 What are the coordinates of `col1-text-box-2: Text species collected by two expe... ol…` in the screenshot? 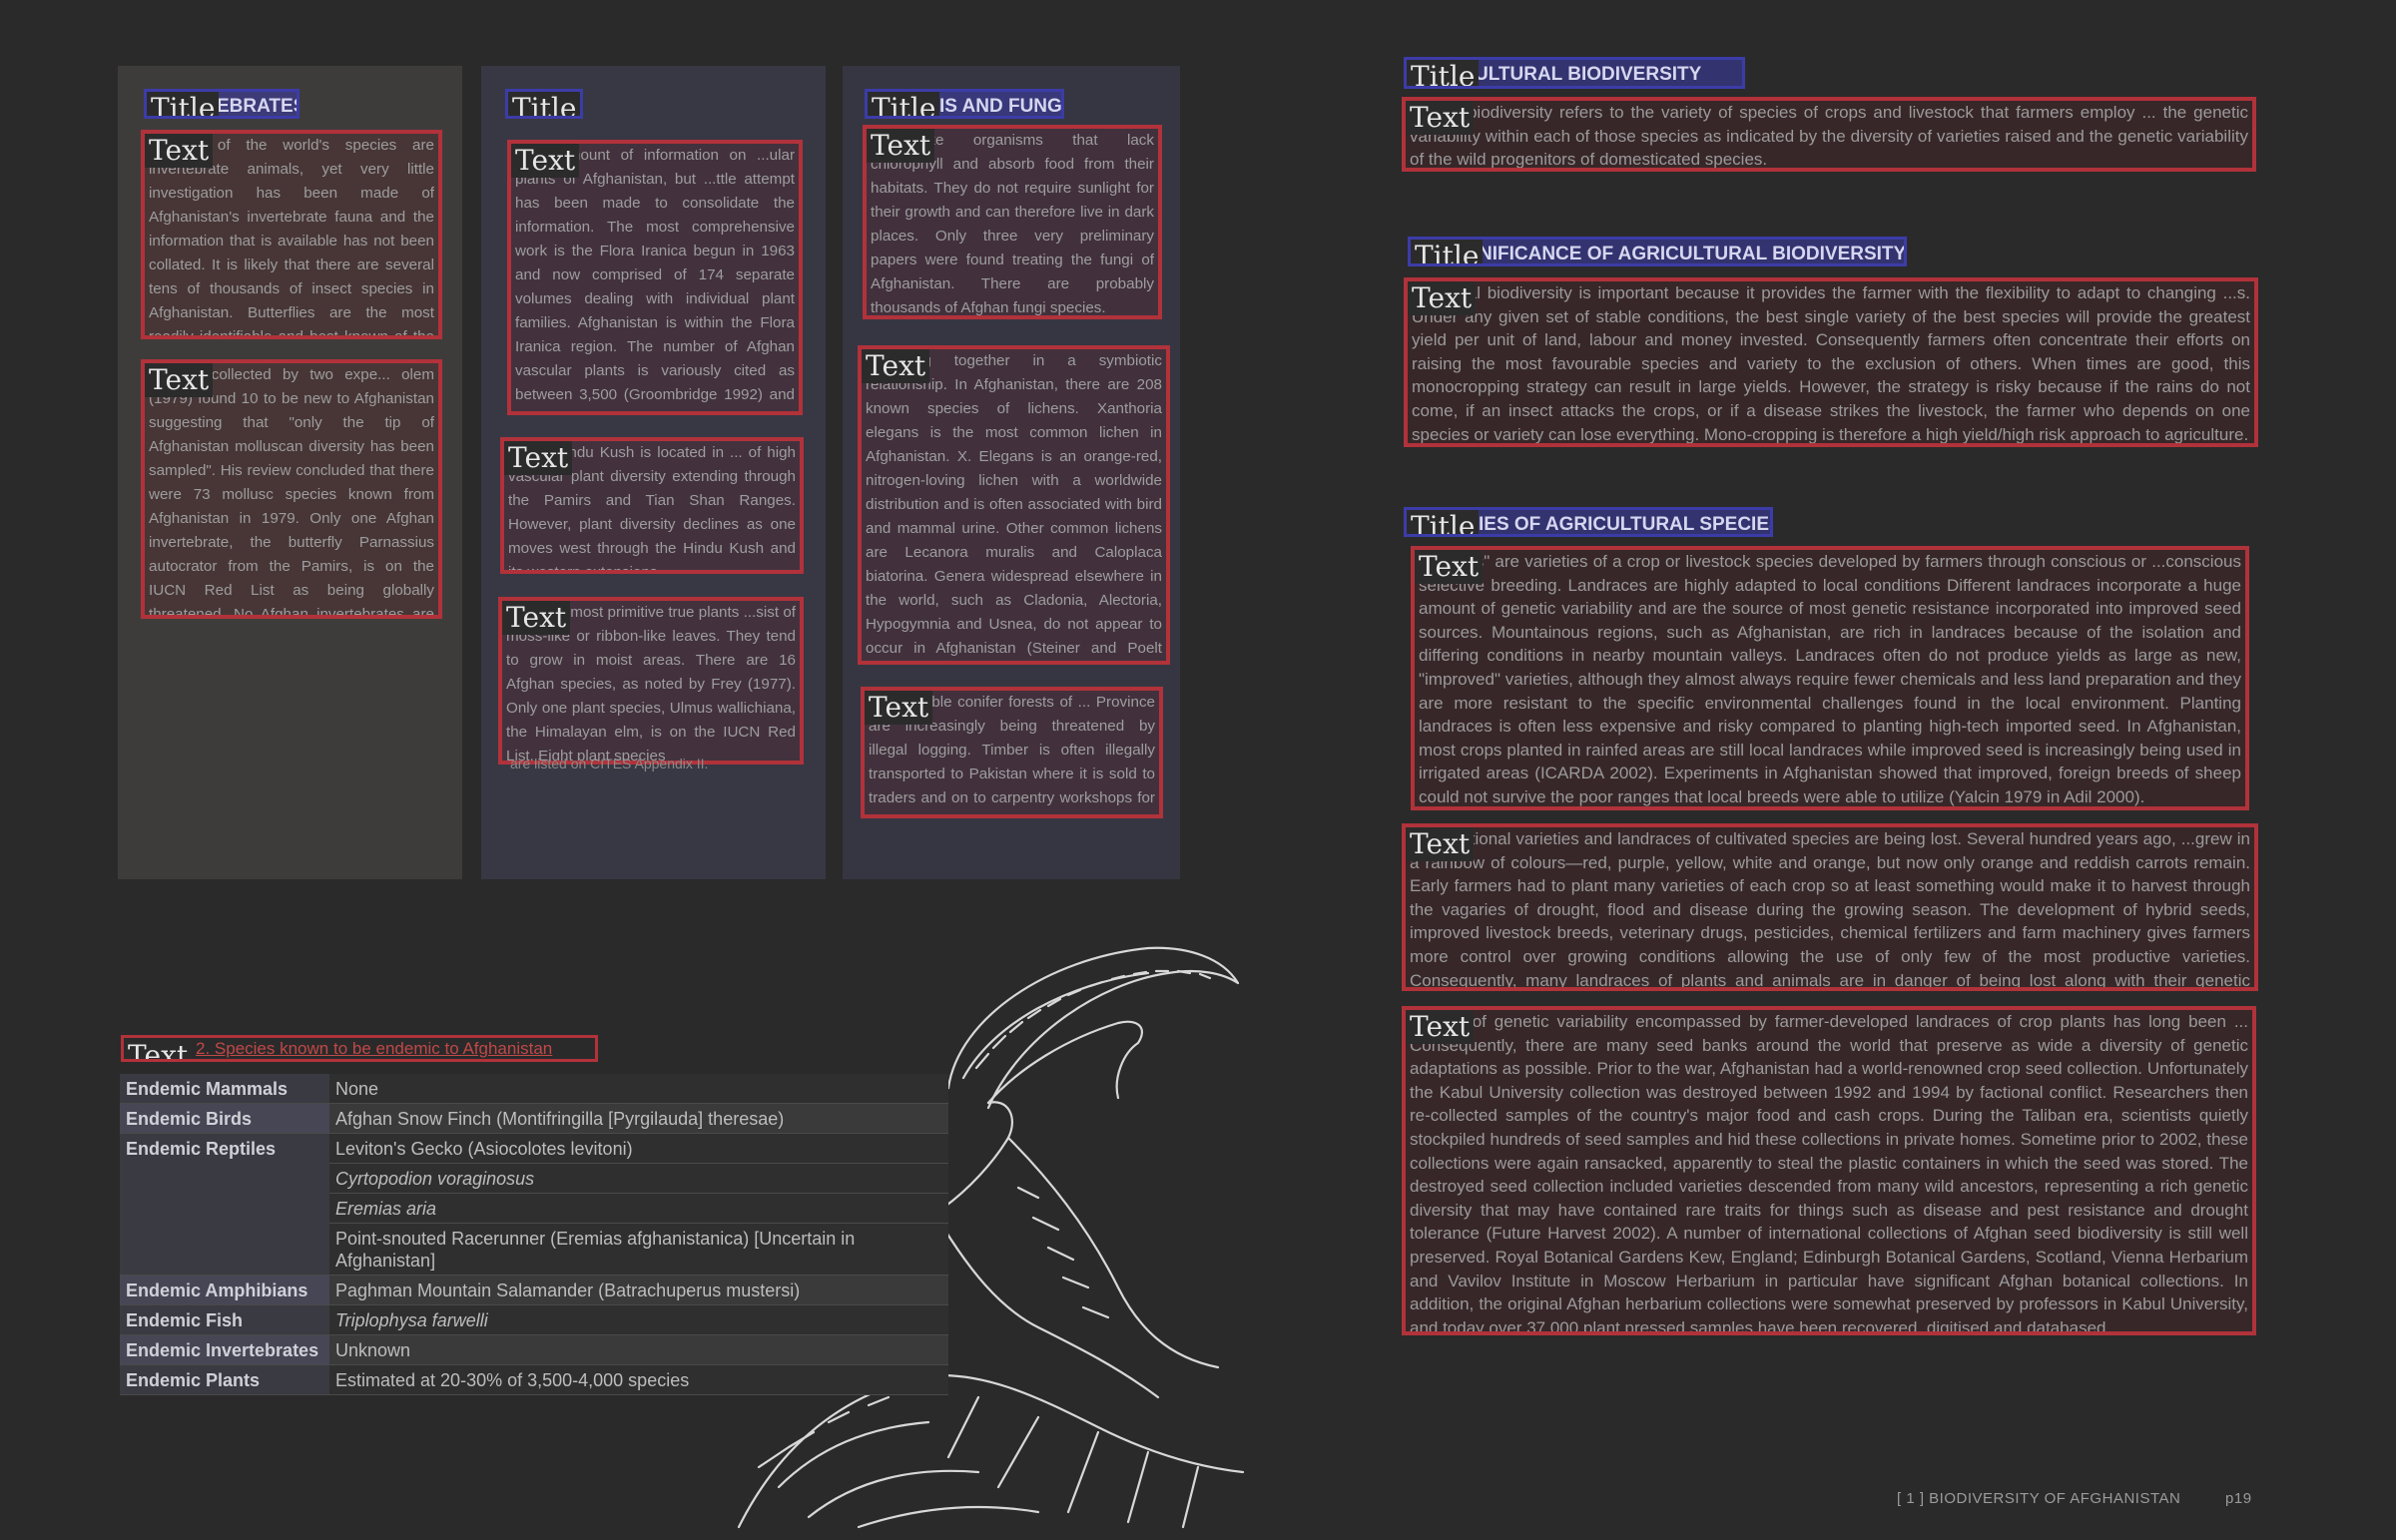 It's located at (291, 489).